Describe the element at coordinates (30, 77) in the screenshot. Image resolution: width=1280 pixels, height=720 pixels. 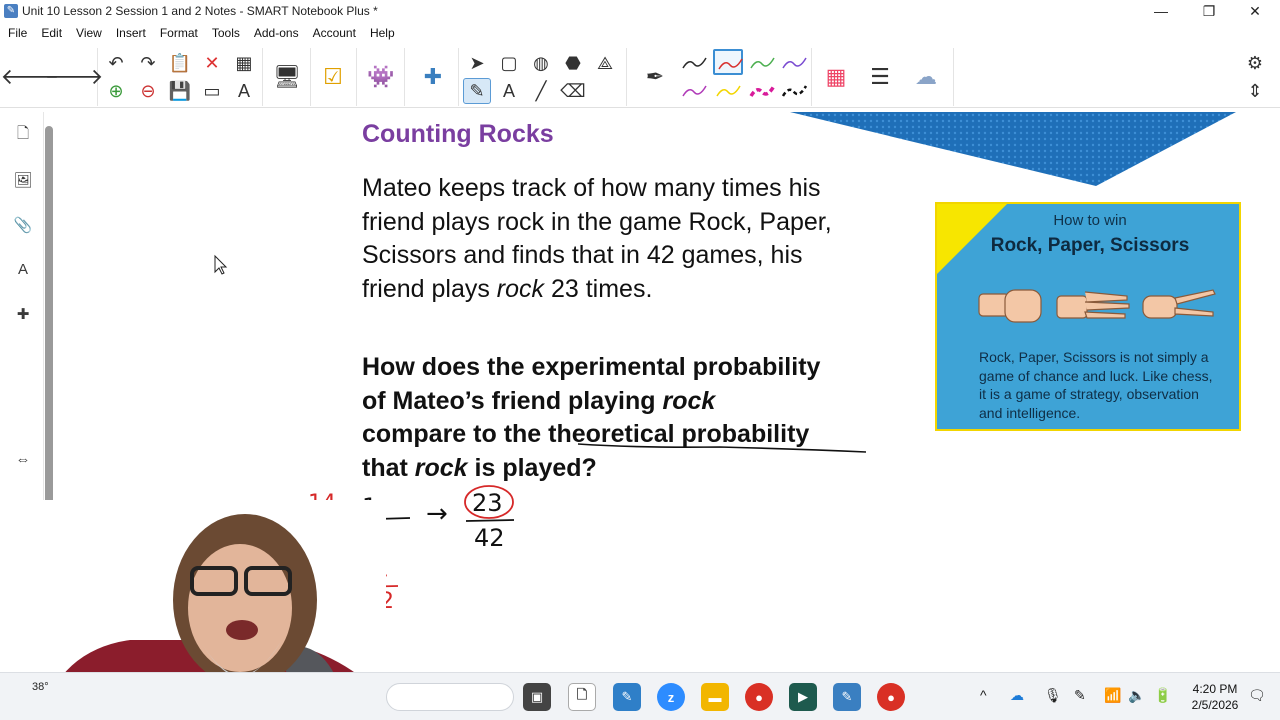
I see `previous-page-button: 🡐` at that location.